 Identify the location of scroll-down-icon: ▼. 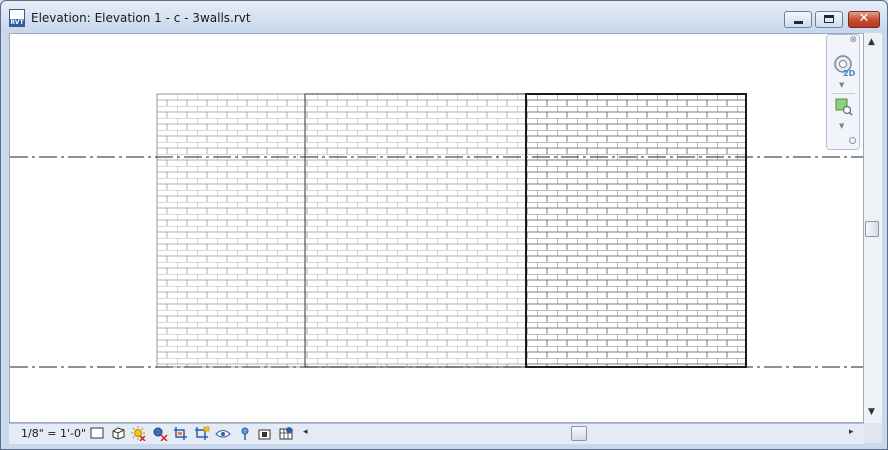
(871, 412).